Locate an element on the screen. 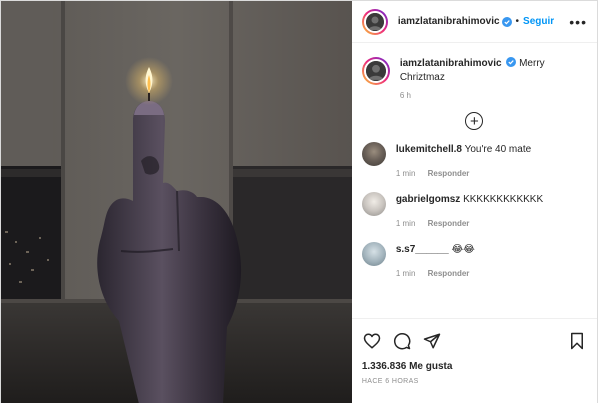  comment-text: 😂😂 is located at coordinates (463, 249).